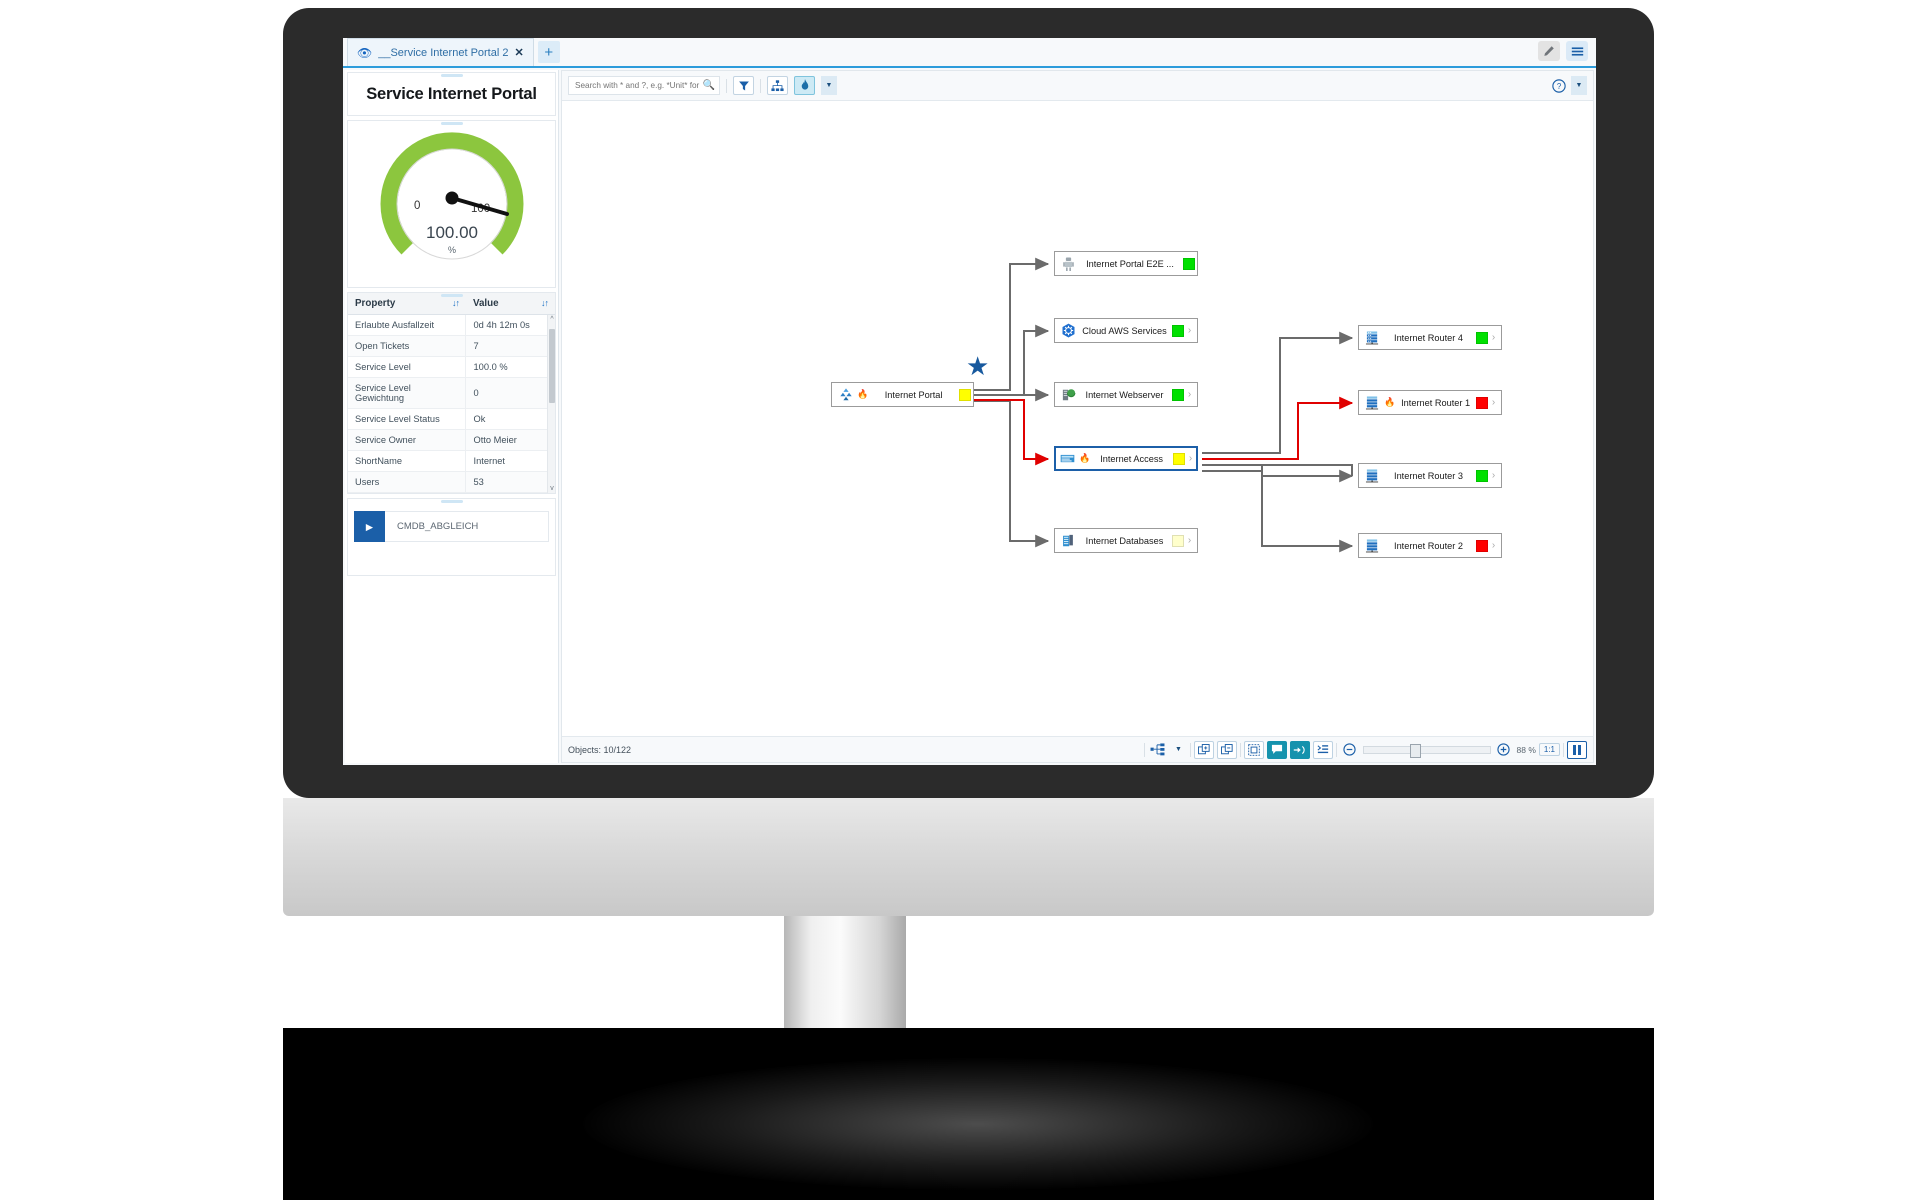 Image resolution: width=1920 pixels, height=1200 pixels. What do you see at coordinates (1549, 749) in the screenshot?
I see `zoom-reset-button: 1:1` at bounding box center [1549, 749].